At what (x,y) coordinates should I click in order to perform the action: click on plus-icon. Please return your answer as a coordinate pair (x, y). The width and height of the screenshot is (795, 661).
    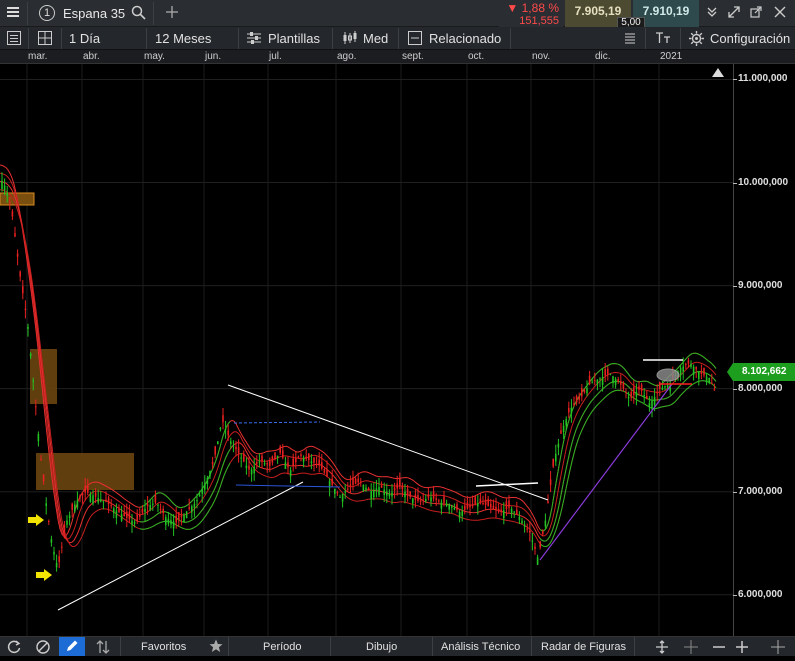
    Looking at the image, I should click on (172, 13).